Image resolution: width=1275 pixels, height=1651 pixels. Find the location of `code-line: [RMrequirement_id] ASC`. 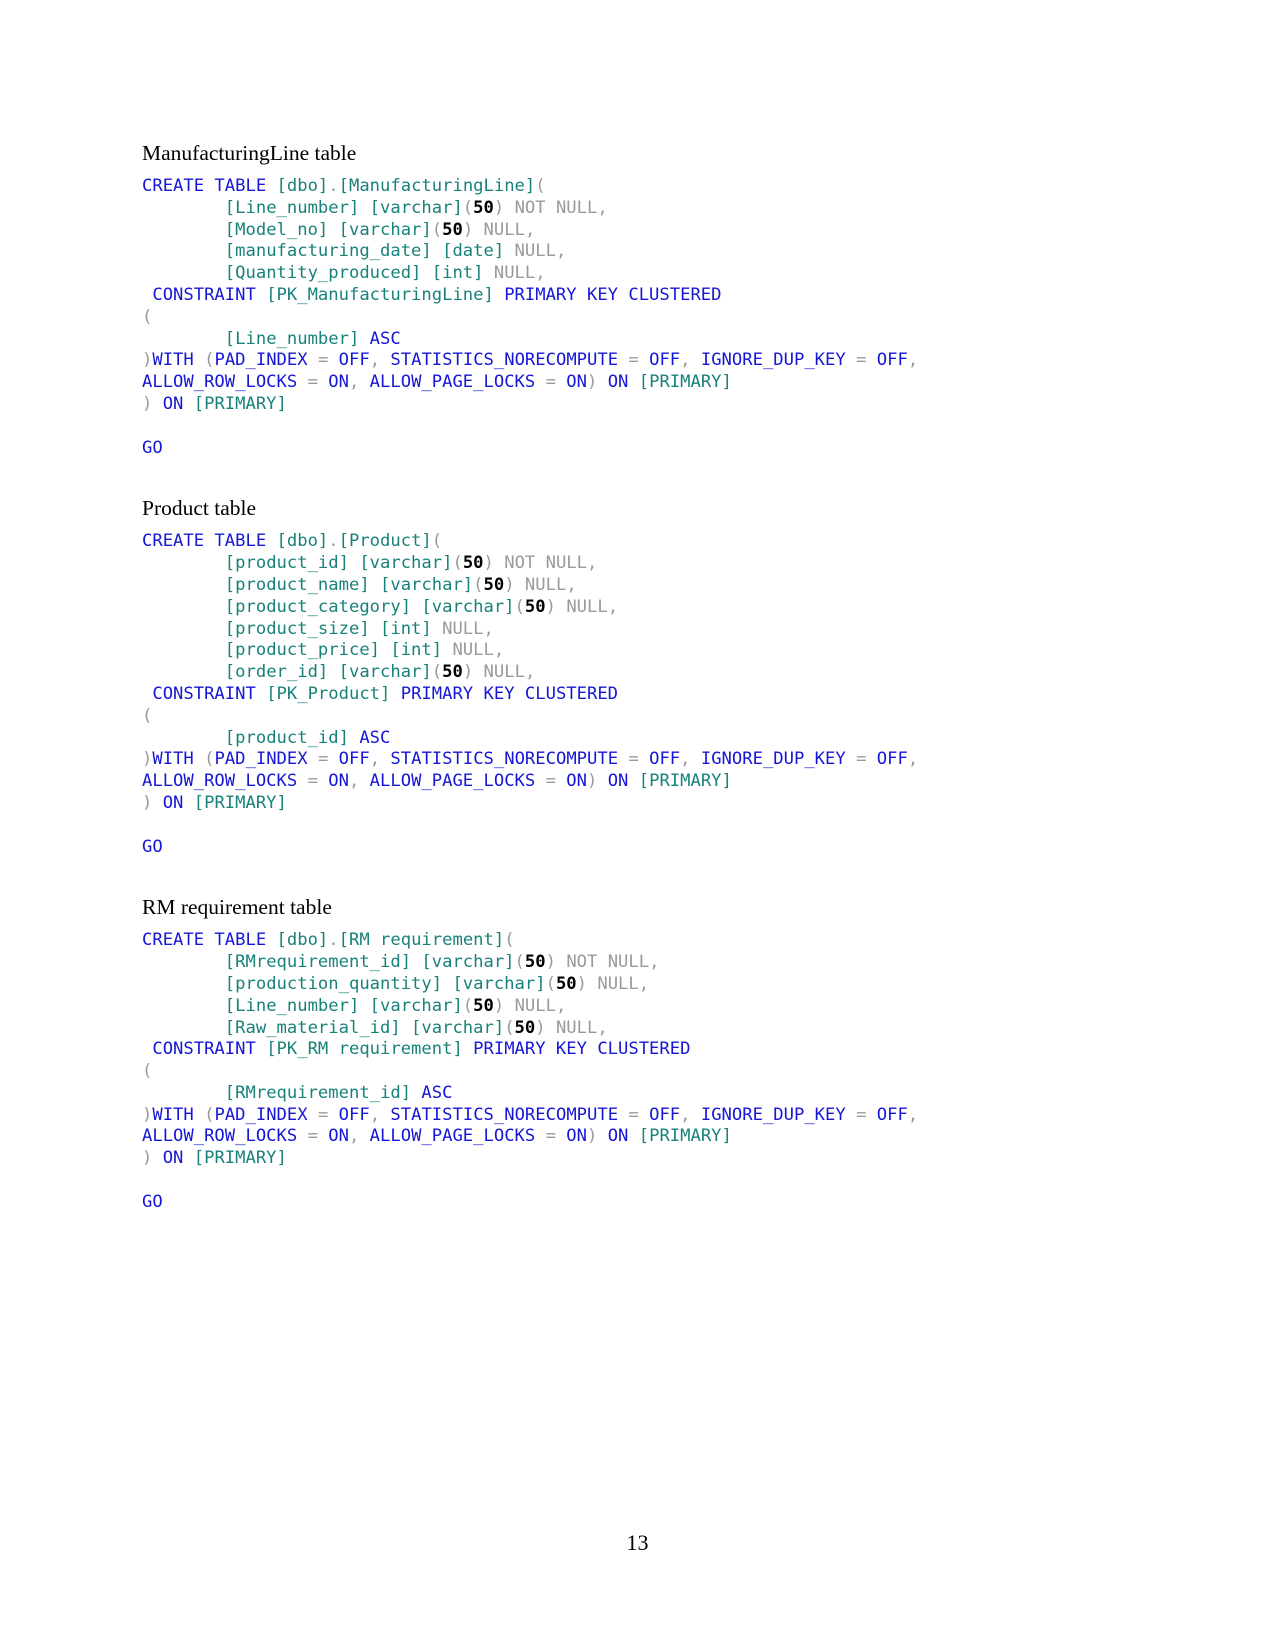

code-line: [RMrequirement_id] ASC is located at coordinates (637, 1094).